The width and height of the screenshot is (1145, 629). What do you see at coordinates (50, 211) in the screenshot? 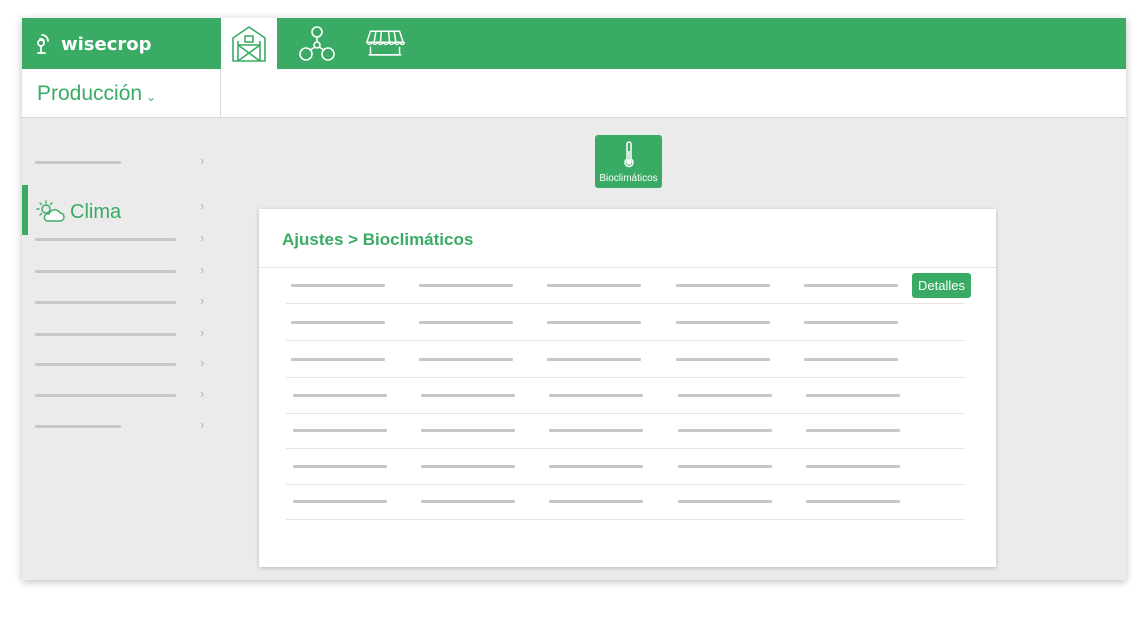
I see `sun-cloud-icon` at bounding box center [50, 211].